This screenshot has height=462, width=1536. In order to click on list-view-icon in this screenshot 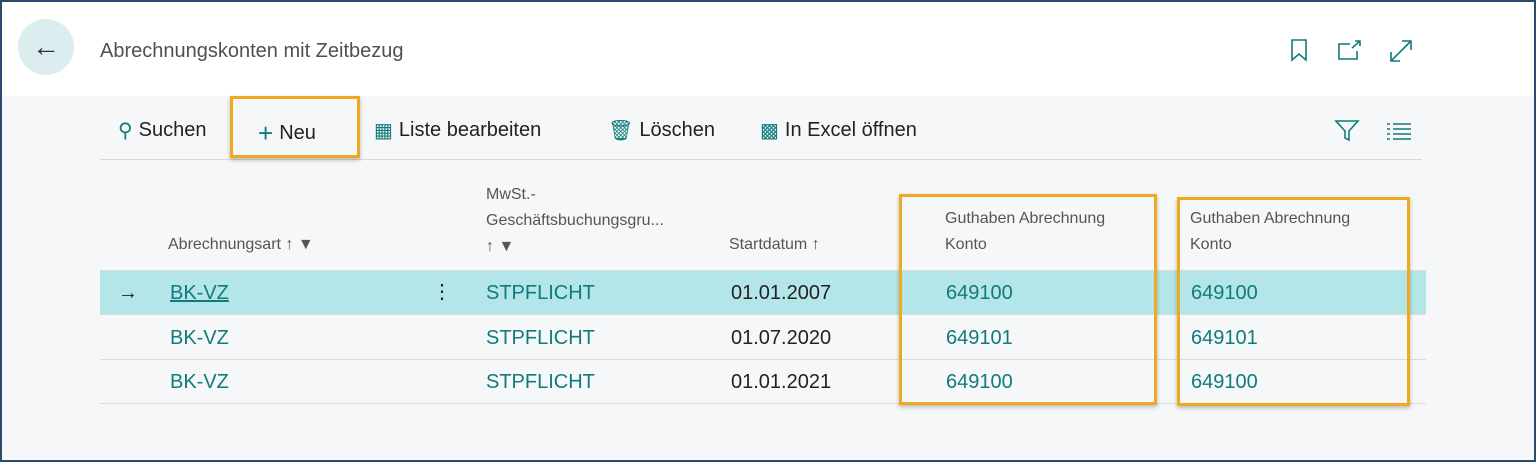, I will do `click(1400, 131)`.